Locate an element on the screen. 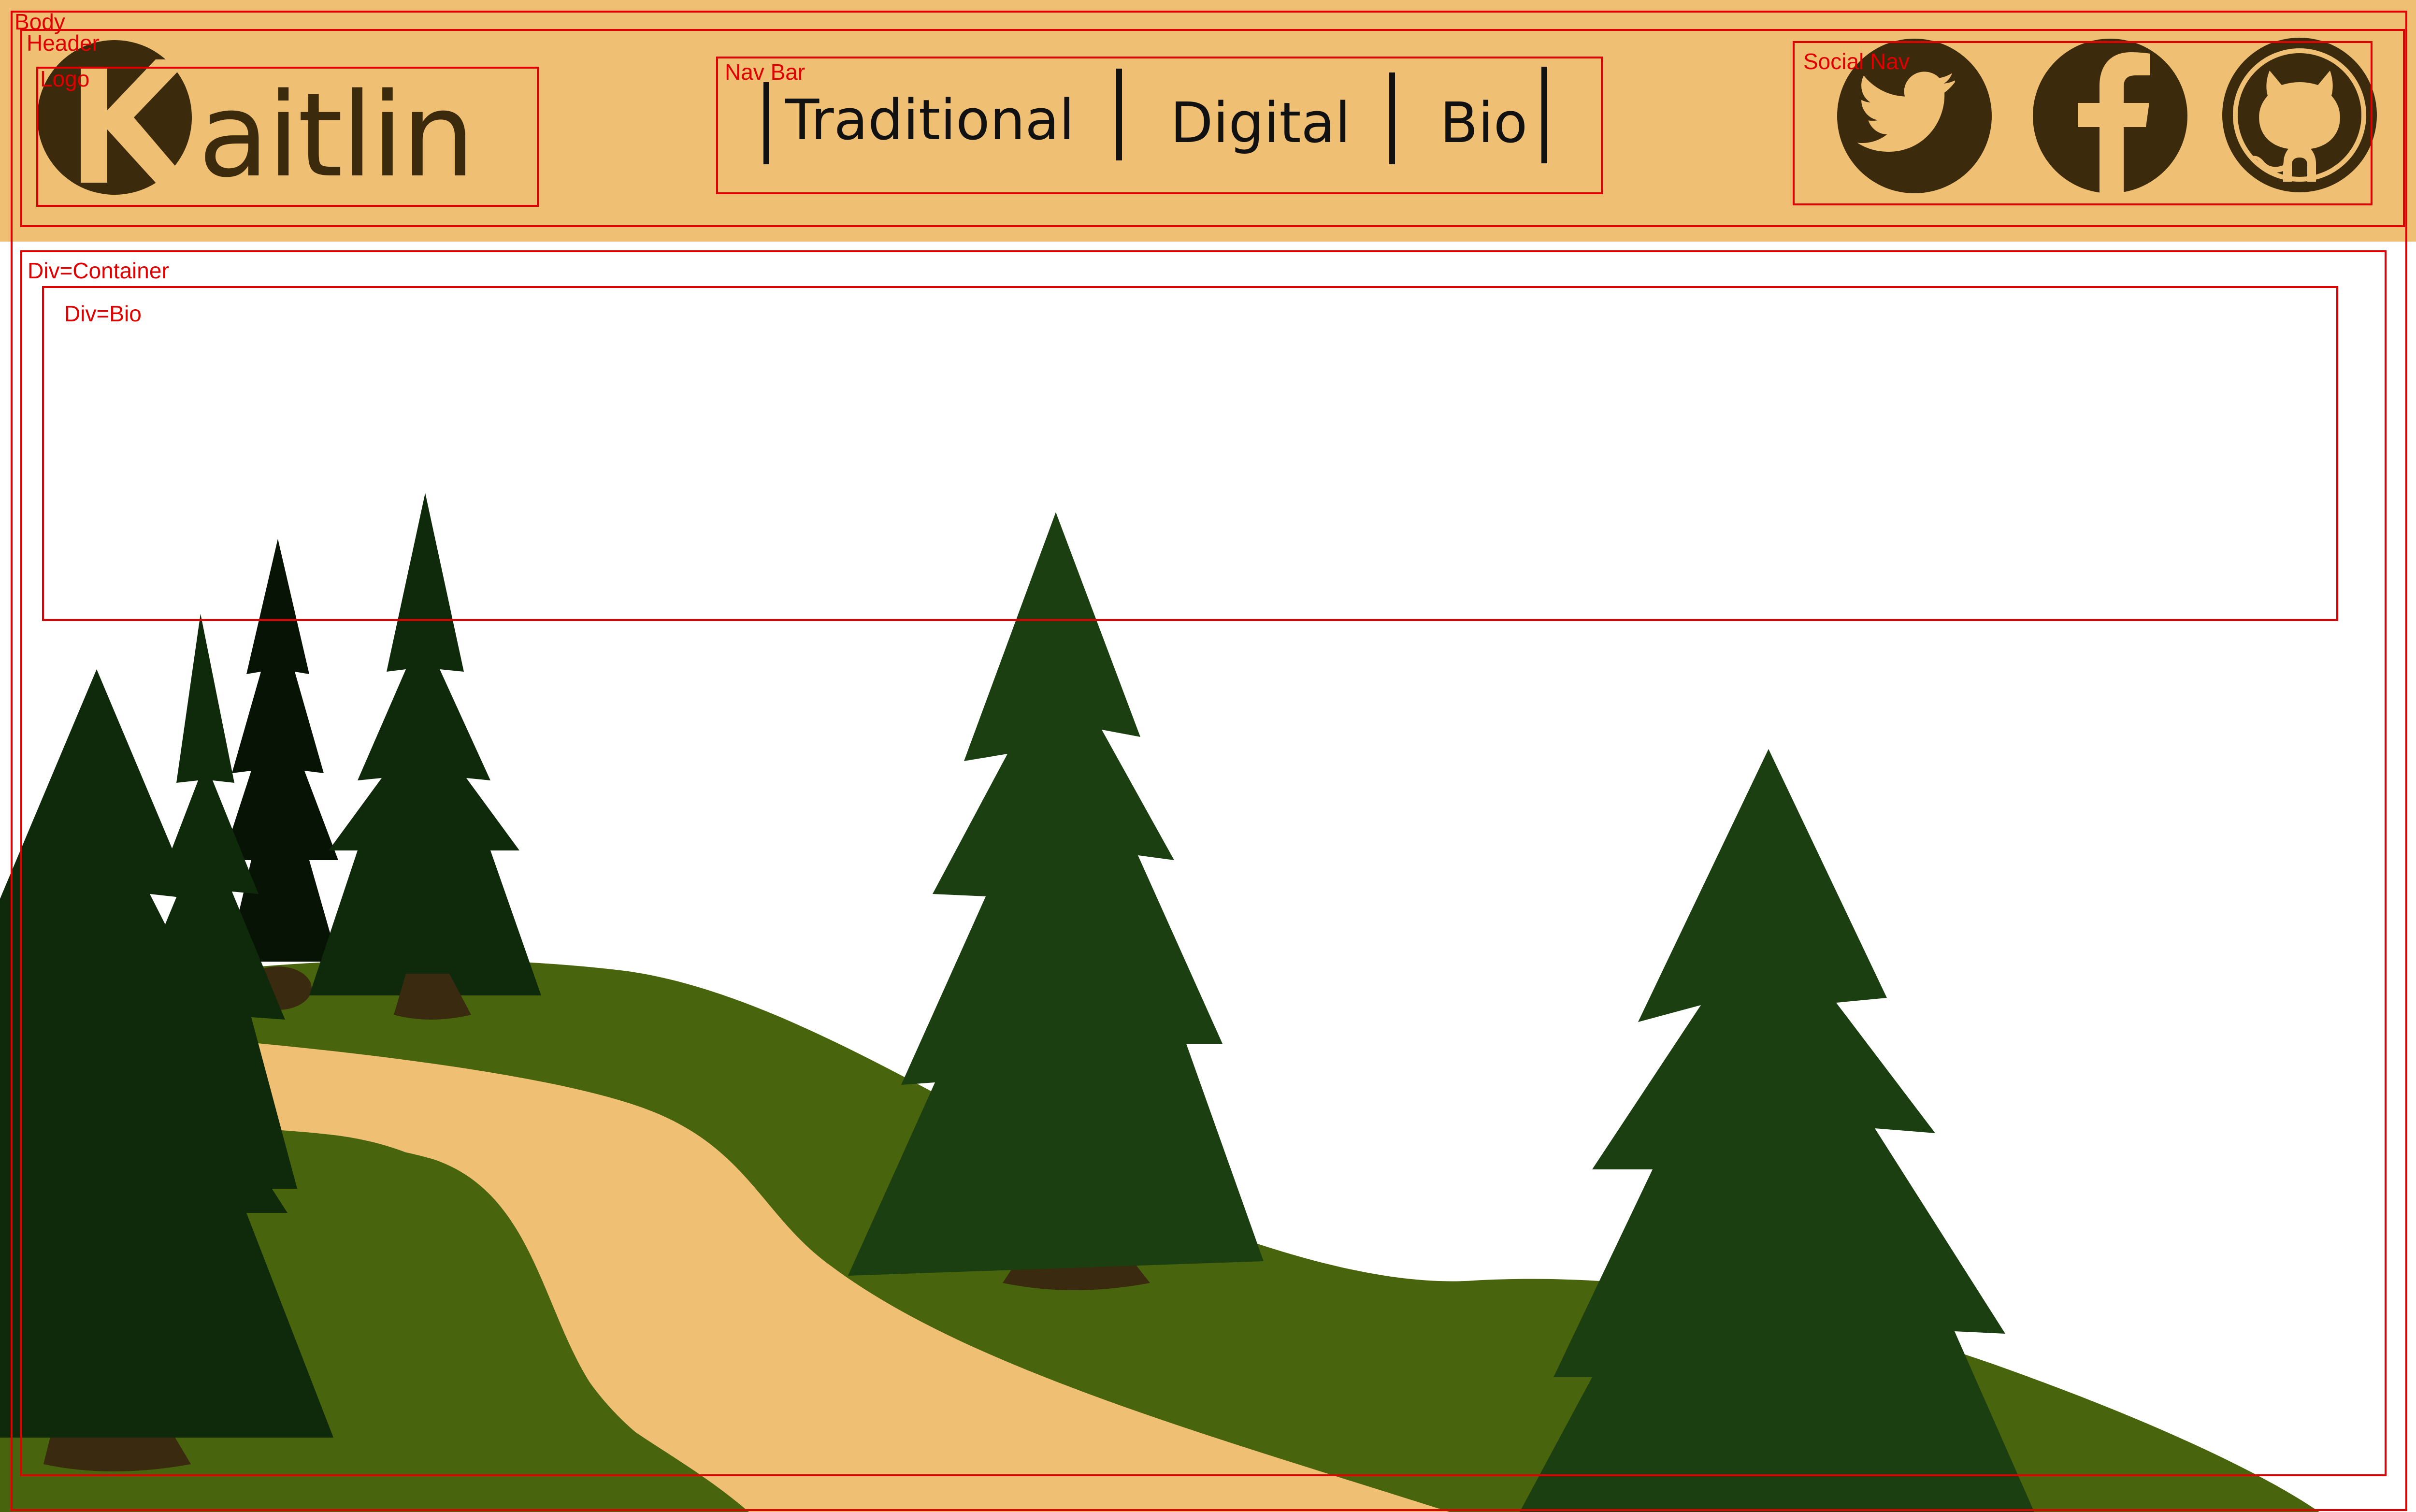 The image size is (2416, 1512). logo-label: Logo is located at coordinates (65, 79).